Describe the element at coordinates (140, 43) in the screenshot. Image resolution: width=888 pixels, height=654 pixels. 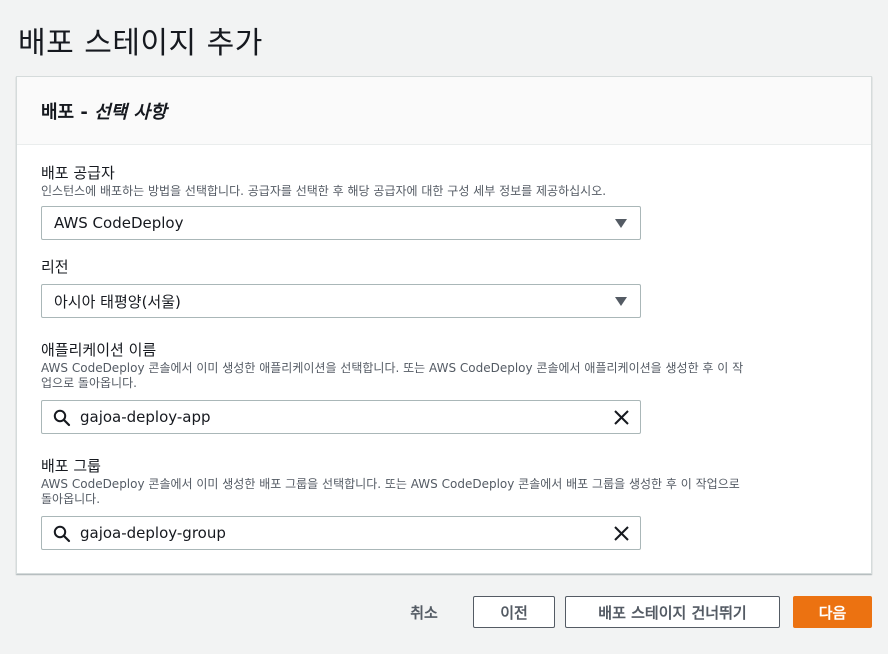
I see `page-title: 배포 스테이지 추가` at that location.